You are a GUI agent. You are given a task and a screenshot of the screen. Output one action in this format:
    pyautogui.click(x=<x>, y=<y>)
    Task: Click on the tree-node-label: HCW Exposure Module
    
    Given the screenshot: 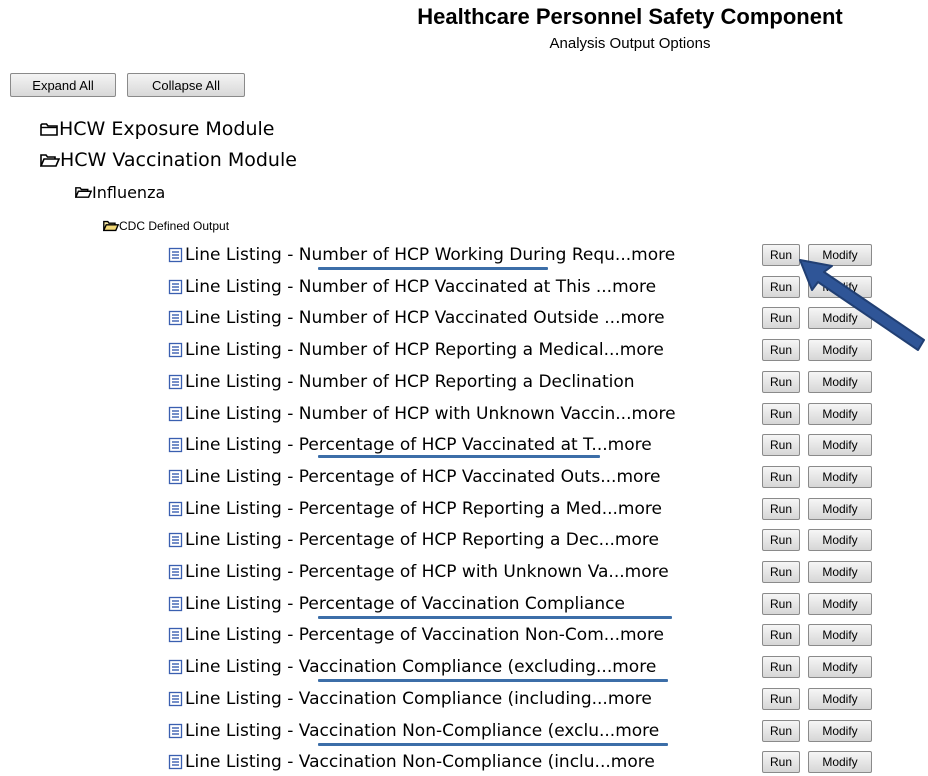 What is the action you would take?
    pyautogui.click(x=167, y=129)
    